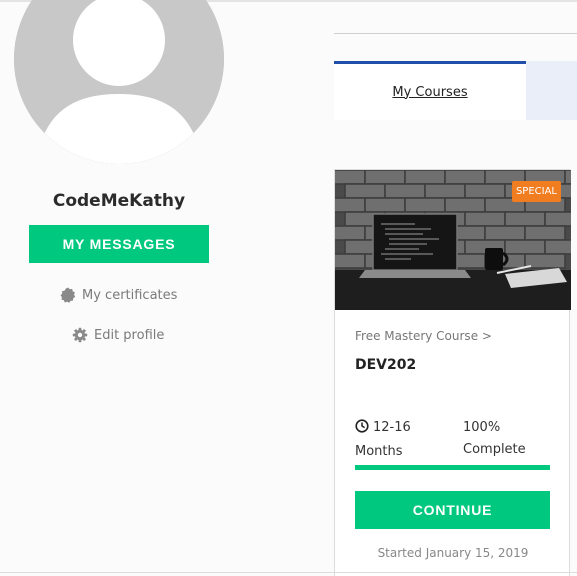 The height and width of the screenshot is (576, 577). I want to click on course-duration: 12-16 Months, so click(405, 440).